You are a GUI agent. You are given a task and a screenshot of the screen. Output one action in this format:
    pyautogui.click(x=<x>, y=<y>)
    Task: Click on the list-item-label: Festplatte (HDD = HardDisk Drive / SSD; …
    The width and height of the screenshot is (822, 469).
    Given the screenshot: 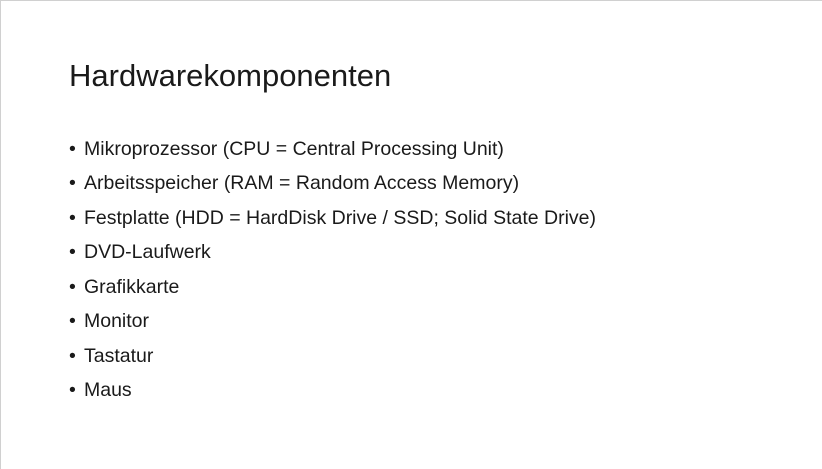 What is the action you would take?
    pyautogui.click(x=340, y=217)
    